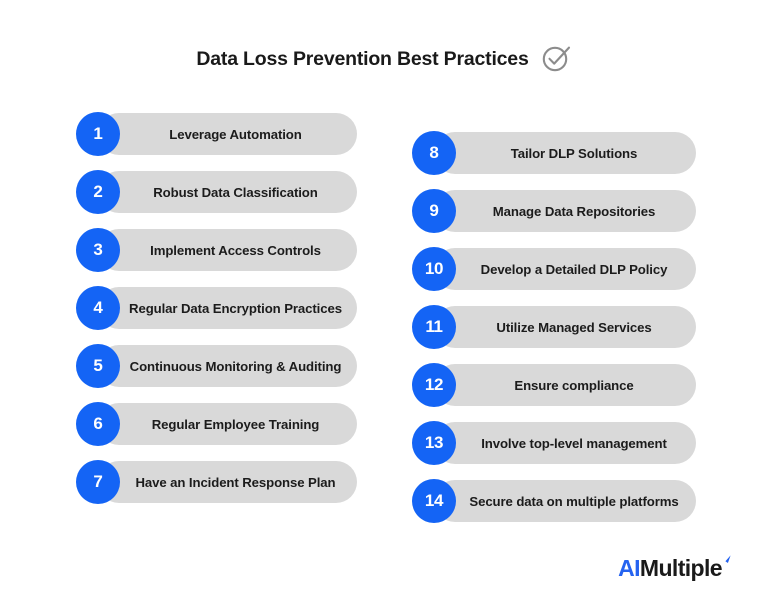 This screenshot has height=614, width=768. What do you see at coordinates (728, 559) in the screenshot?
I see `tick-mark-icon` at bounding box center [728, 559].